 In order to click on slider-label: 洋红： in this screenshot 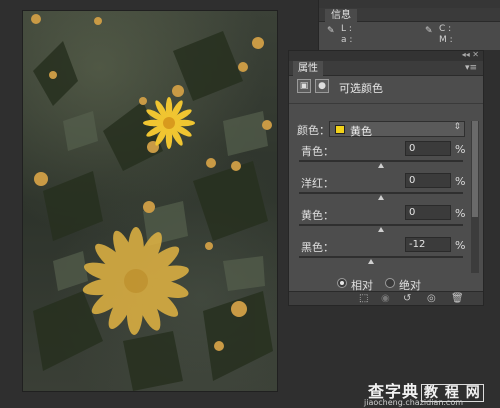, I will do `click(317, 183)`.